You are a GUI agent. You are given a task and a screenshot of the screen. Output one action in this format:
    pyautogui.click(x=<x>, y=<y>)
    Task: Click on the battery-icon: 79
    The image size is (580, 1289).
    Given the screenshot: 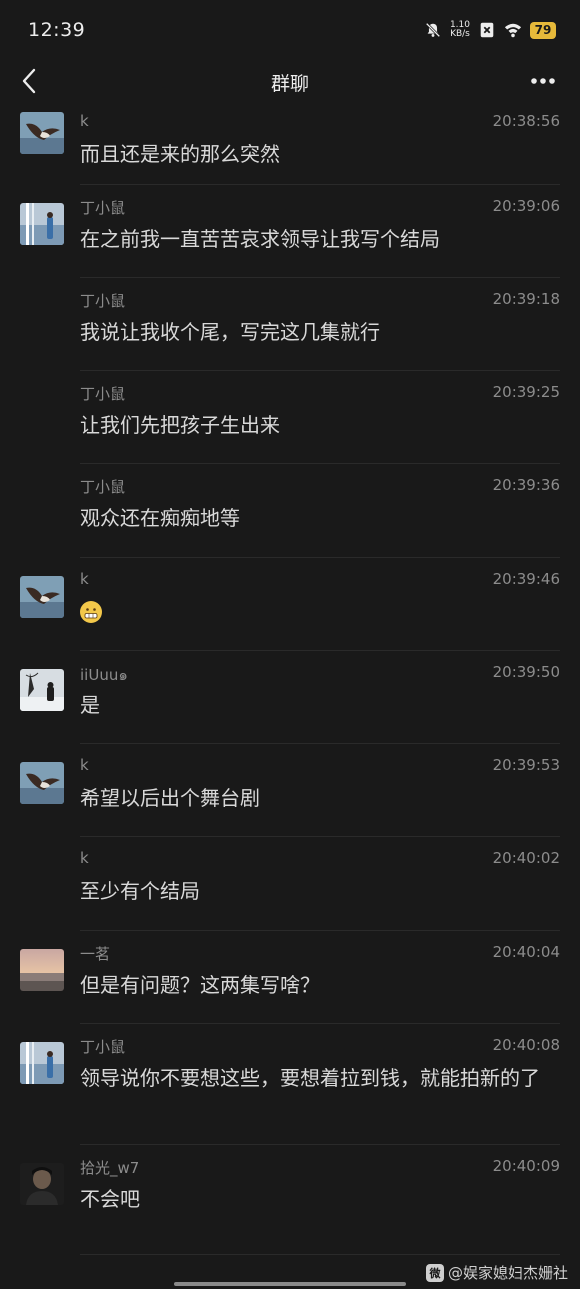 What is the action you would take?
    pyautogui.click(x=543, y=30)
    